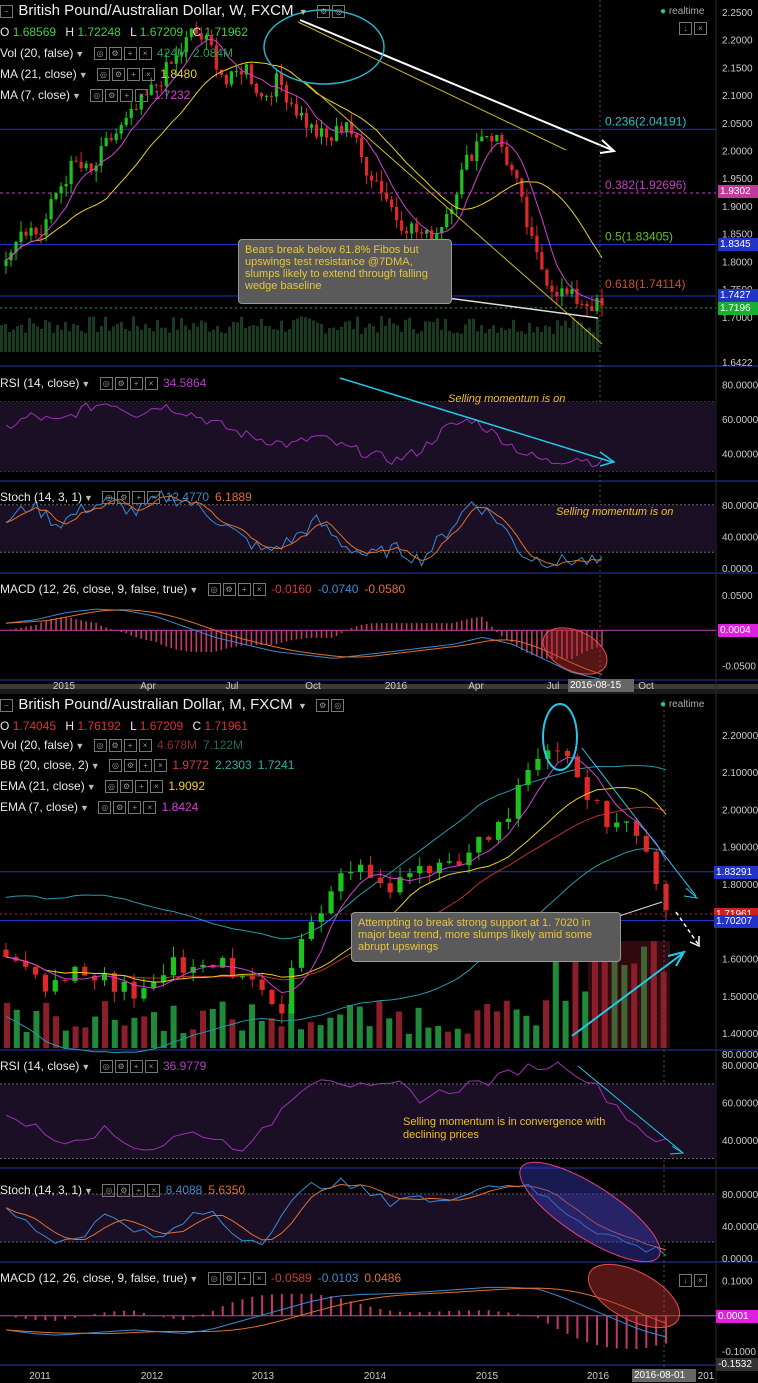 The width and height of the screenshot is (758, 1383). Describe the element at coordinates (313, 686) in the screenshot. I see `weekly-time-tick: Oct` at that location.